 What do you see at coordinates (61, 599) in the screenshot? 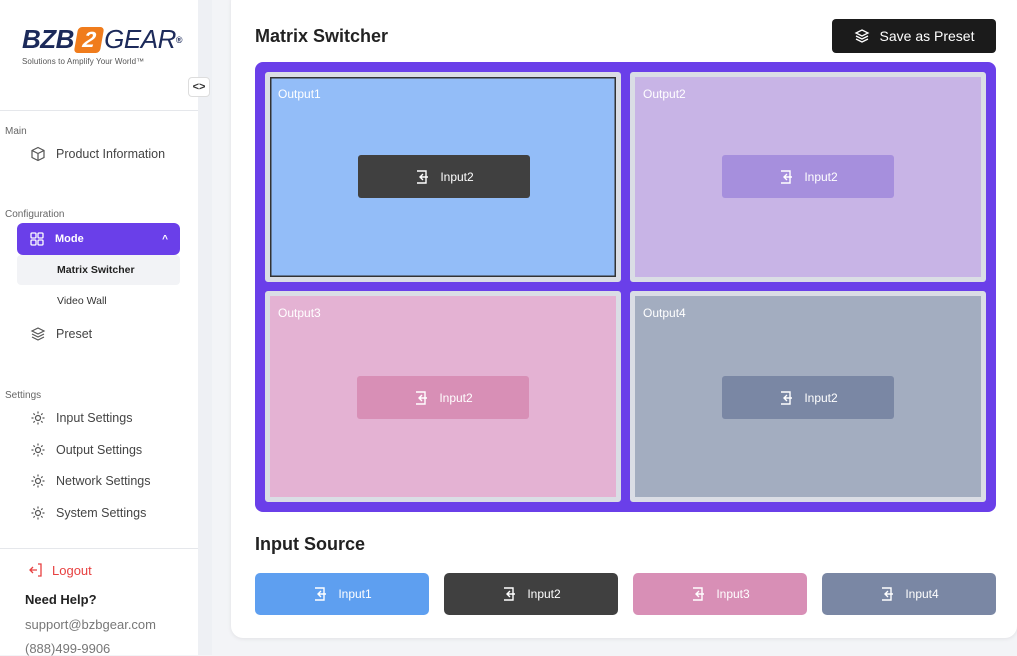
I see `help-title: Need Help?` at bounding box center [61, 599].